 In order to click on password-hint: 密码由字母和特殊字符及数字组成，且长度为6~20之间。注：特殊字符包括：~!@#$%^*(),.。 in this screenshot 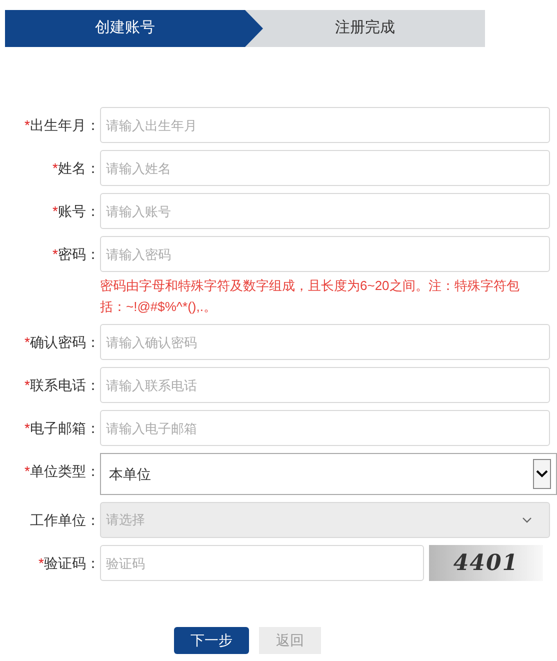, I will do `click(310, 296)`.